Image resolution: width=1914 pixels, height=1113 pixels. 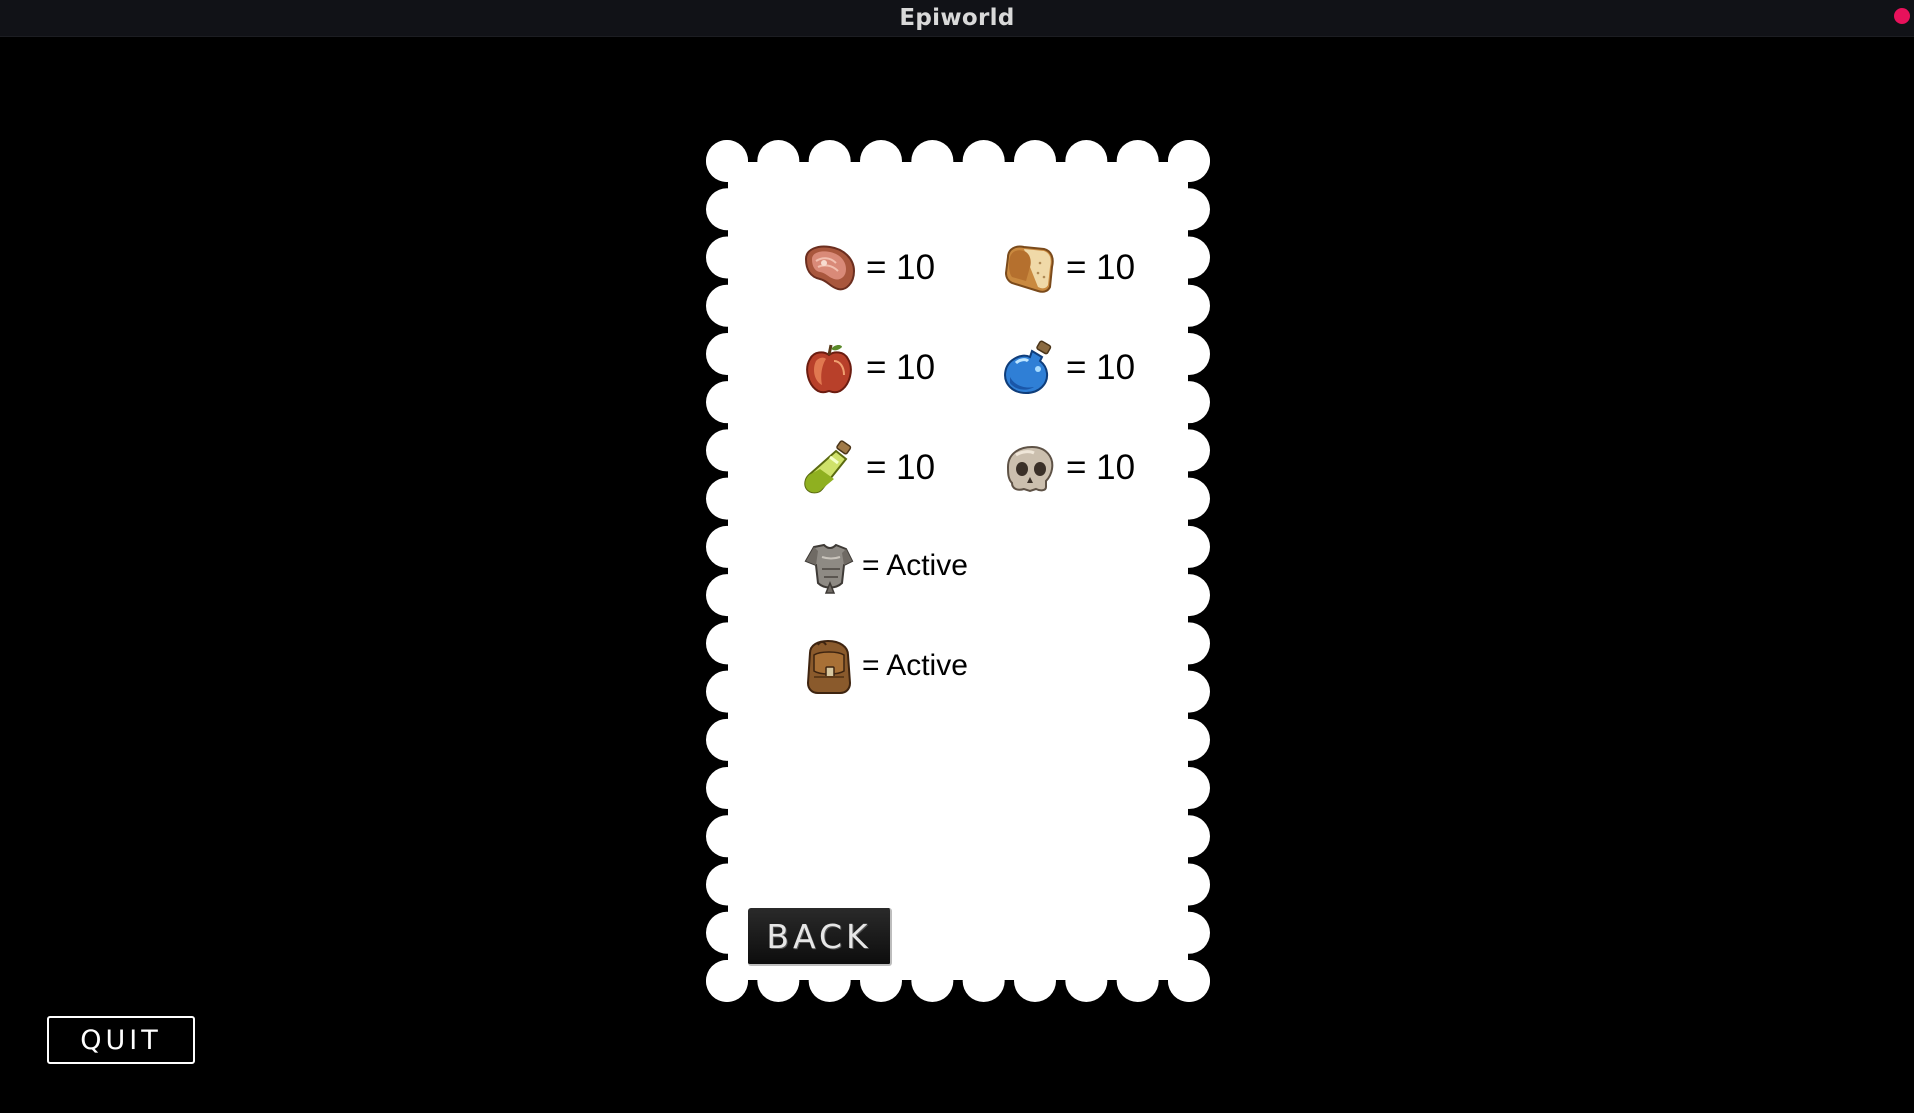 I want to click on inventory-item-bread: = 10, so click(x=1067, y=268).